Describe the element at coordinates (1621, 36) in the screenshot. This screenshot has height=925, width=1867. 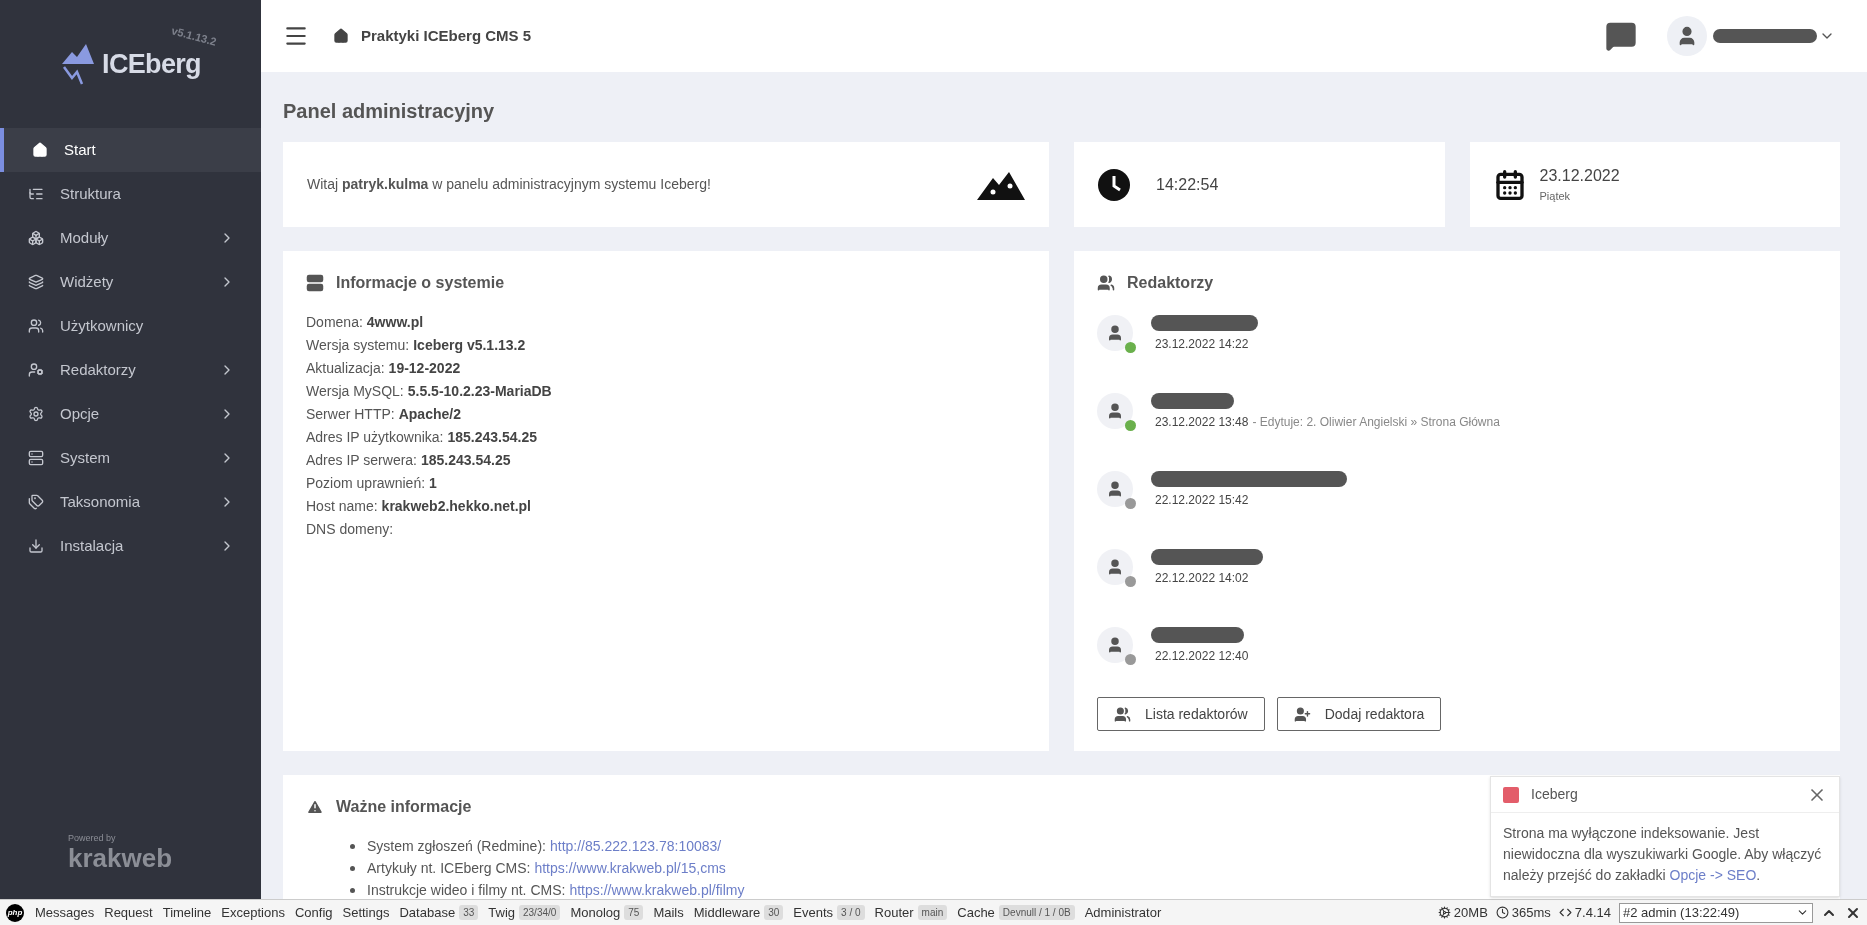
I see `chat-icon` at that location.